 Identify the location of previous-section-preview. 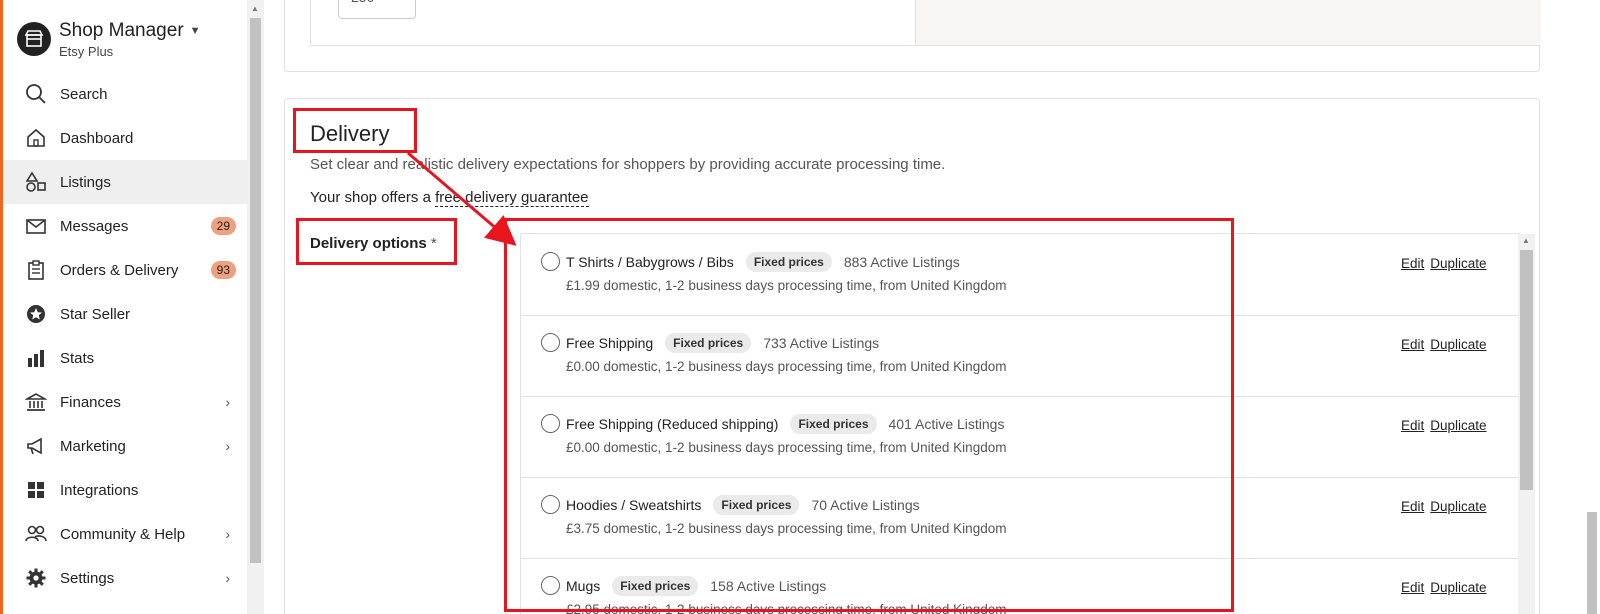
(1228, 22).